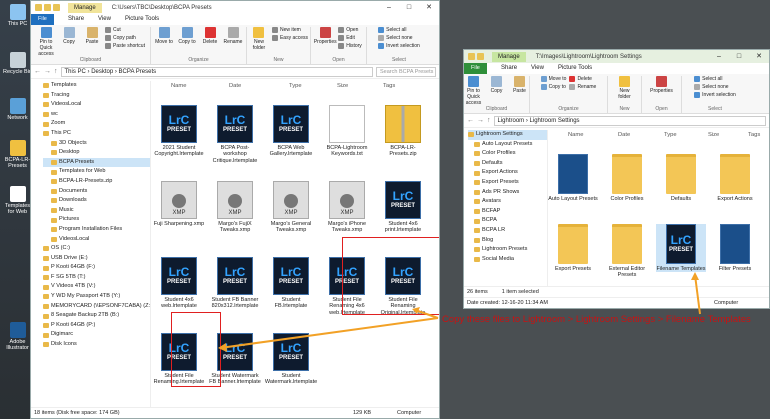 Image resolution: width=770 pixels, height=419 pixels. What do you see at coordinates (329, 333) in the screenshot?
I see `arrow-to-renaming` at bounding box center [329, 333].